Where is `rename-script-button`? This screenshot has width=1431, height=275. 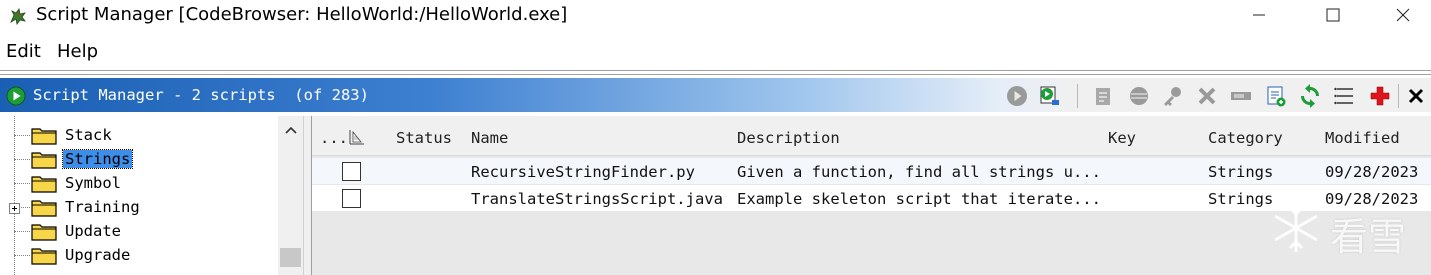 rename-script-button is located at coordinates (1241, 96).